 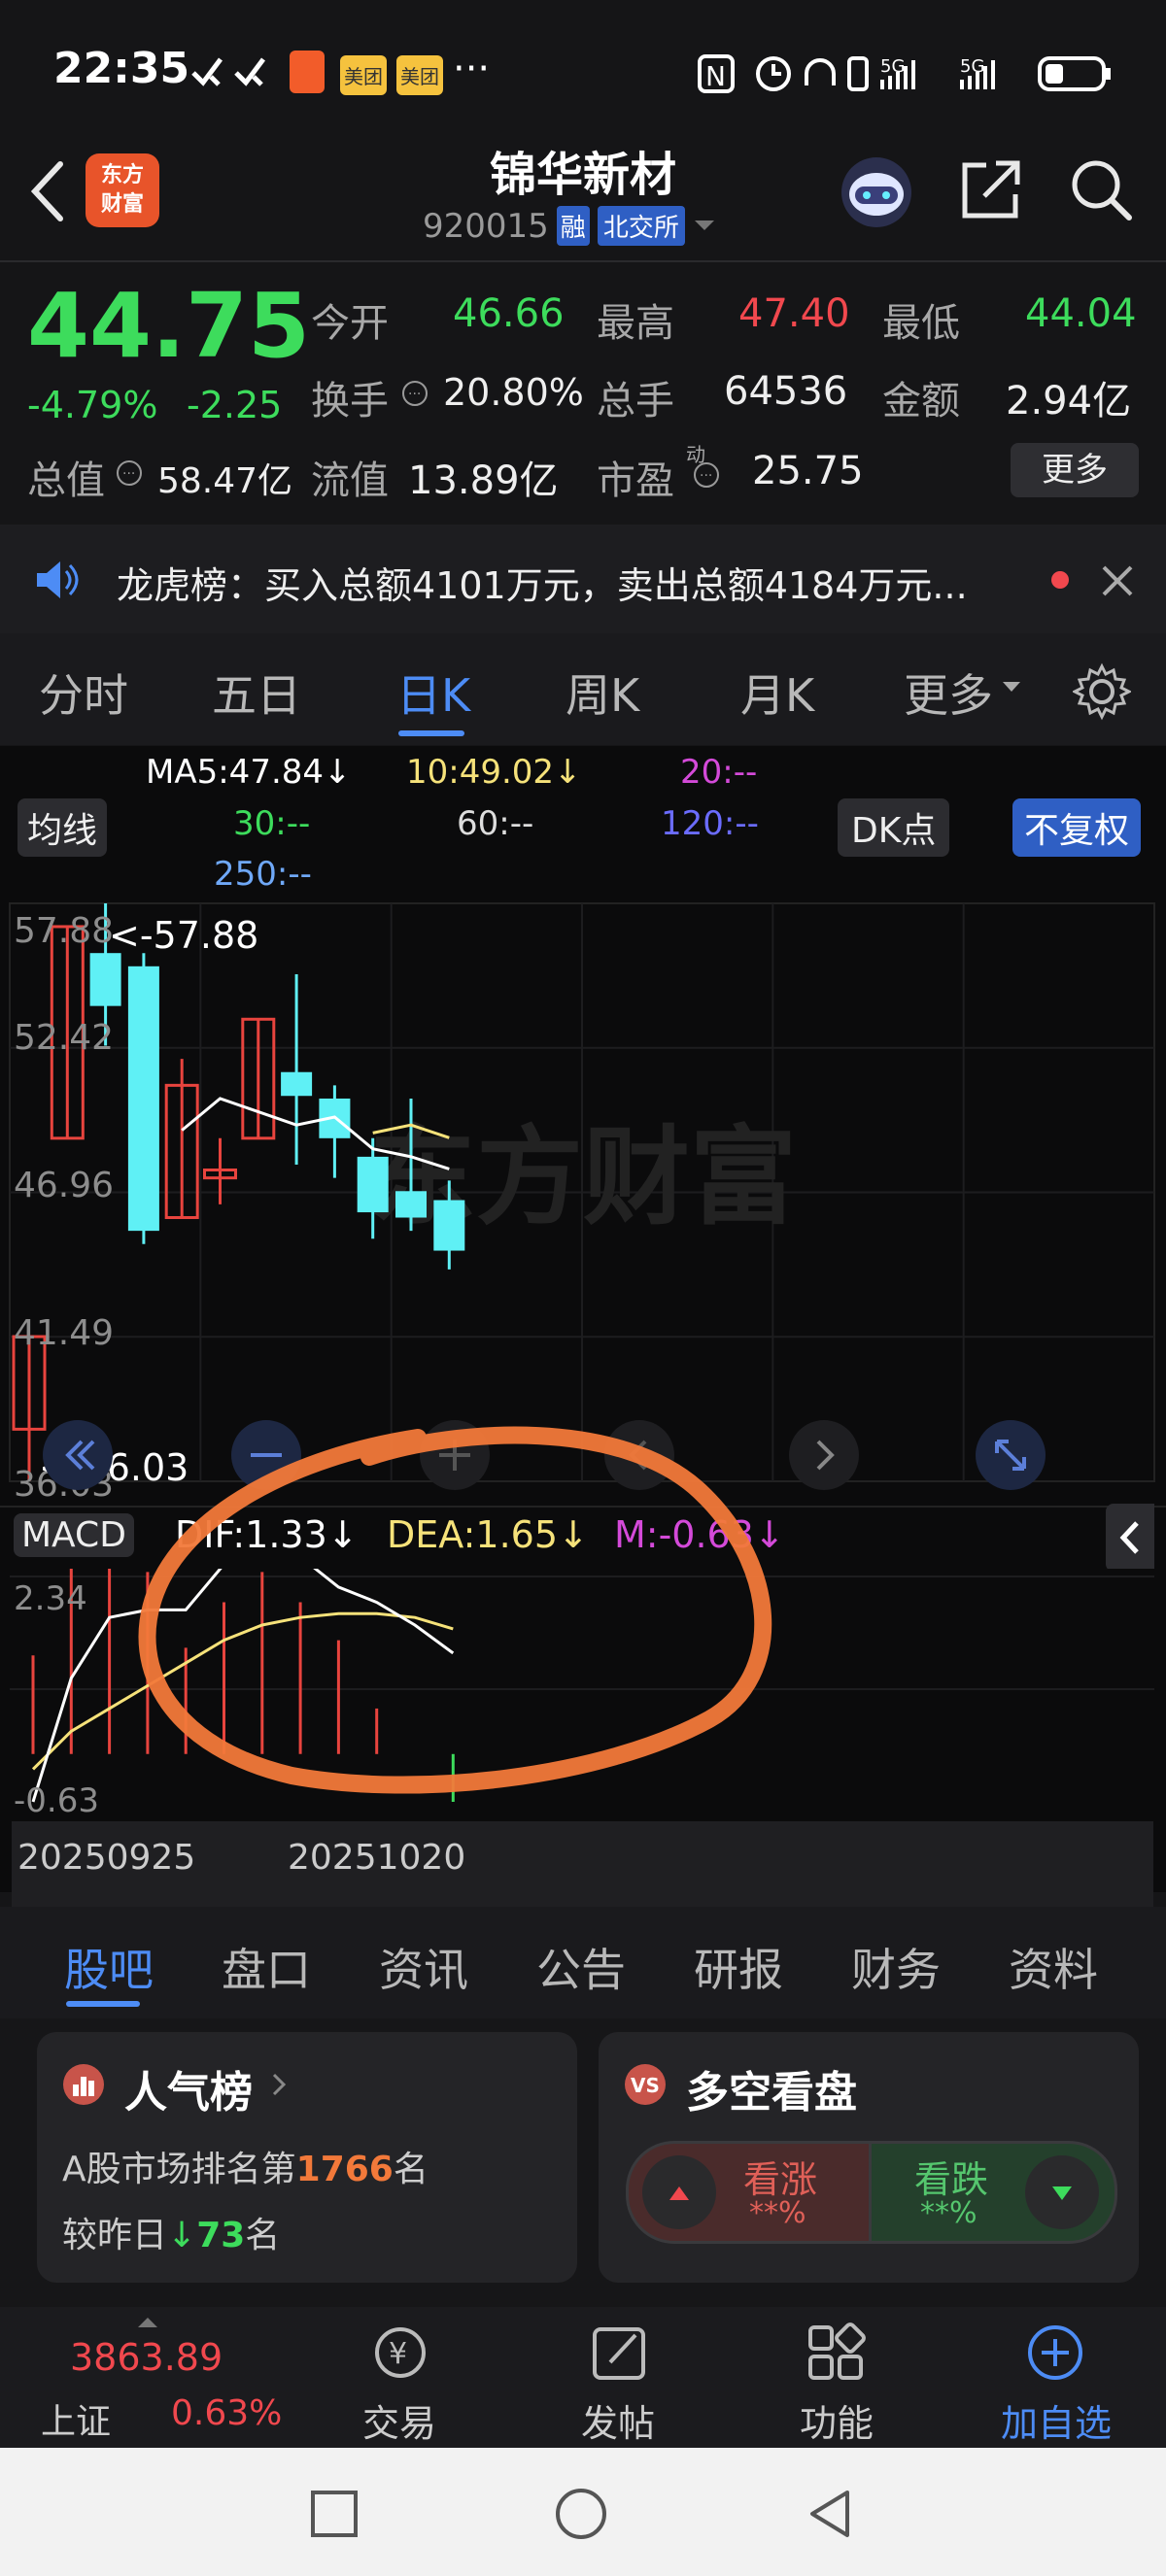 What do you see at coordinates (169, 326) in the screenshot?
I see `current-price: 44.75` at bounding box center [169, 326].